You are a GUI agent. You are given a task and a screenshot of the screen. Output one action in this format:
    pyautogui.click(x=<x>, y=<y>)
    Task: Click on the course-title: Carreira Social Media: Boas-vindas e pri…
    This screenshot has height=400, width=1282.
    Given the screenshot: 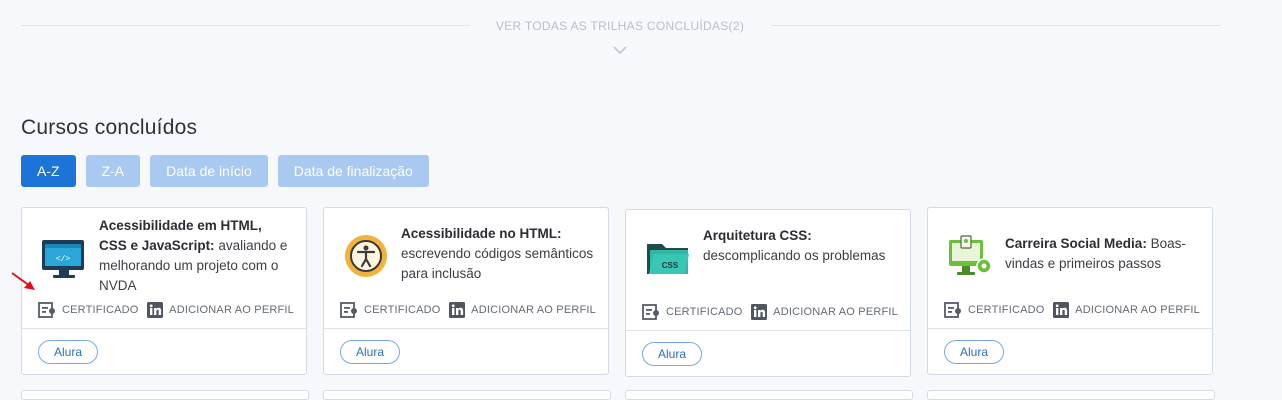 What is the action you would take?
    pyautogui.click(x=1101, y=254)
    